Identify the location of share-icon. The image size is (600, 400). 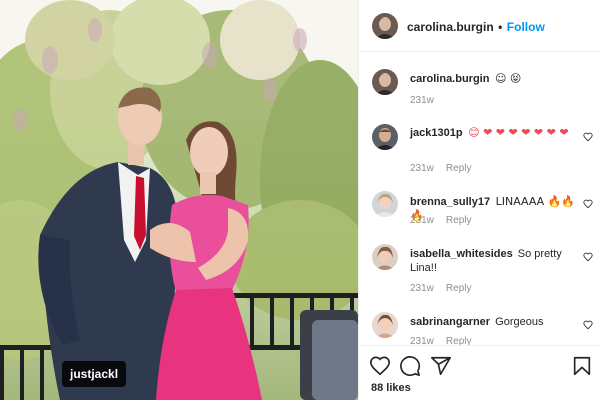
(441, 366).